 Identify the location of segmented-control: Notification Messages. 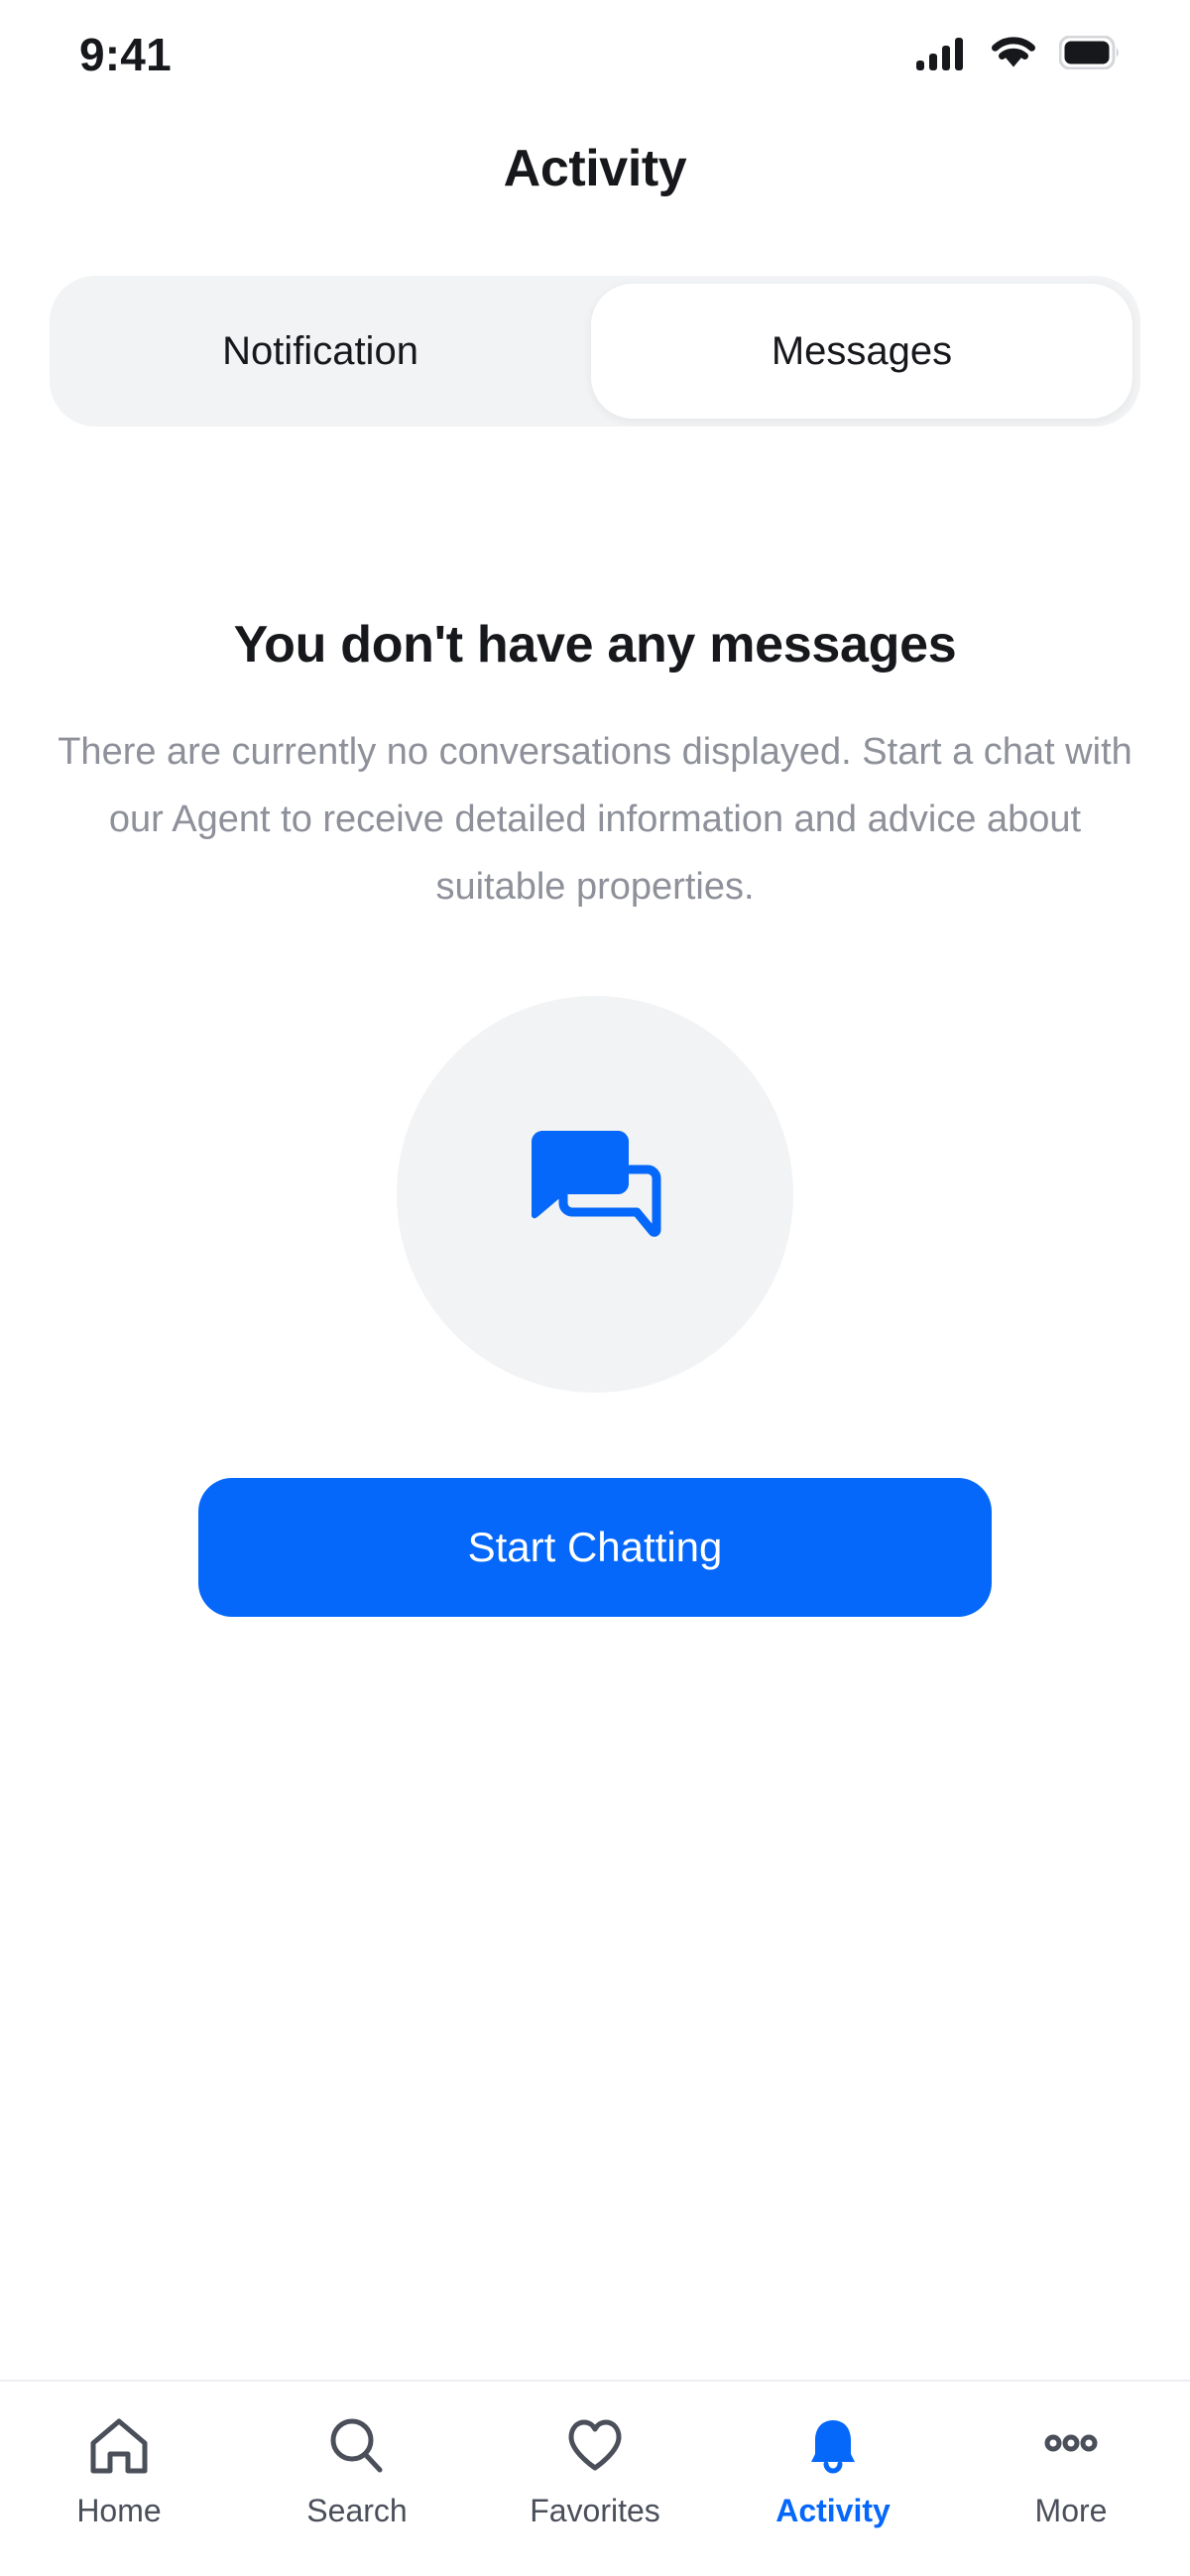
(595, 351).